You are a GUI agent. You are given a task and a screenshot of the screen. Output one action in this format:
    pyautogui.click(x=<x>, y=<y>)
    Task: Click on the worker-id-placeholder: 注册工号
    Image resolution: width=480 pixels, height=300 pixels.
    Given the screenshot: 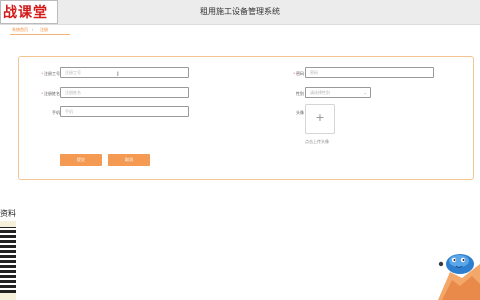 What is the action you would take?
    pyautogui.click(x=73, y=72)
    